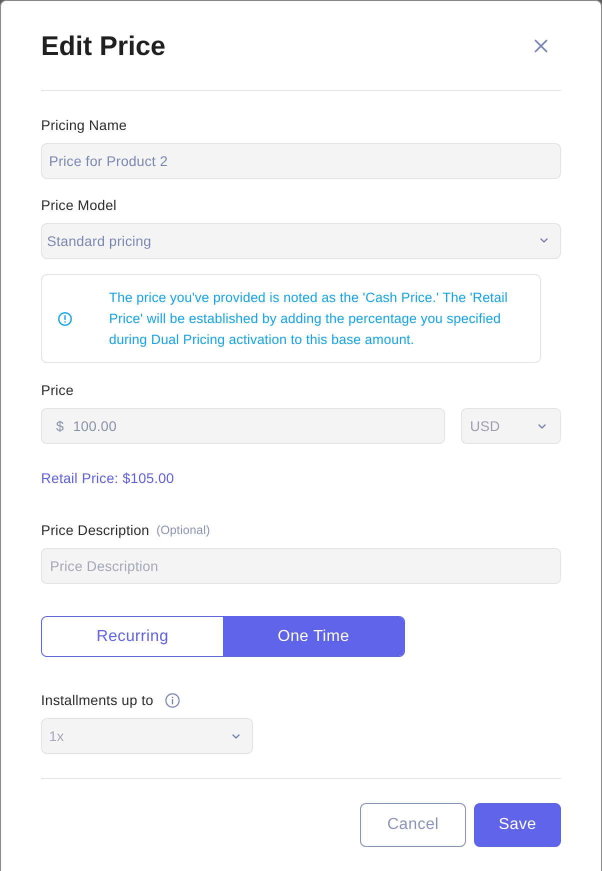 The height and width of the screenshot is (871, 602). What do you see at coordinates (95, 530) in the screenshot?
I see `field-label: Price Description` at bounding box center [95, 530].